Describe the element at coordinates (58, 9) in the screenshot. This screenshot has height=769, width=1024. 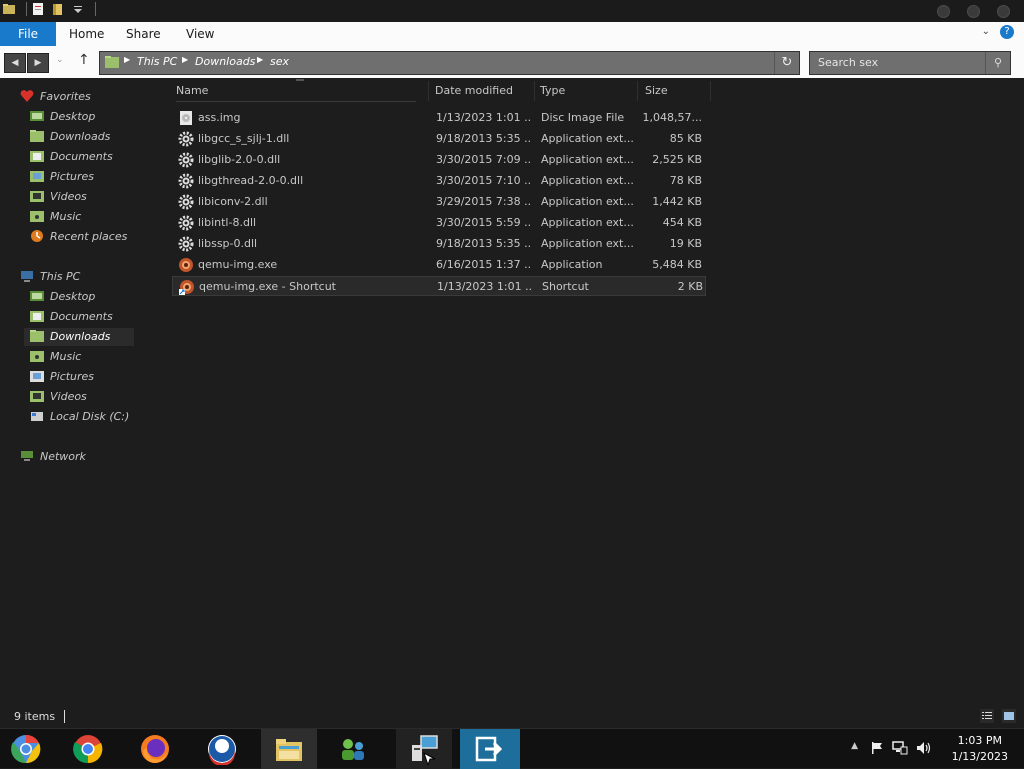
I see `new-folder-icon` at that location.